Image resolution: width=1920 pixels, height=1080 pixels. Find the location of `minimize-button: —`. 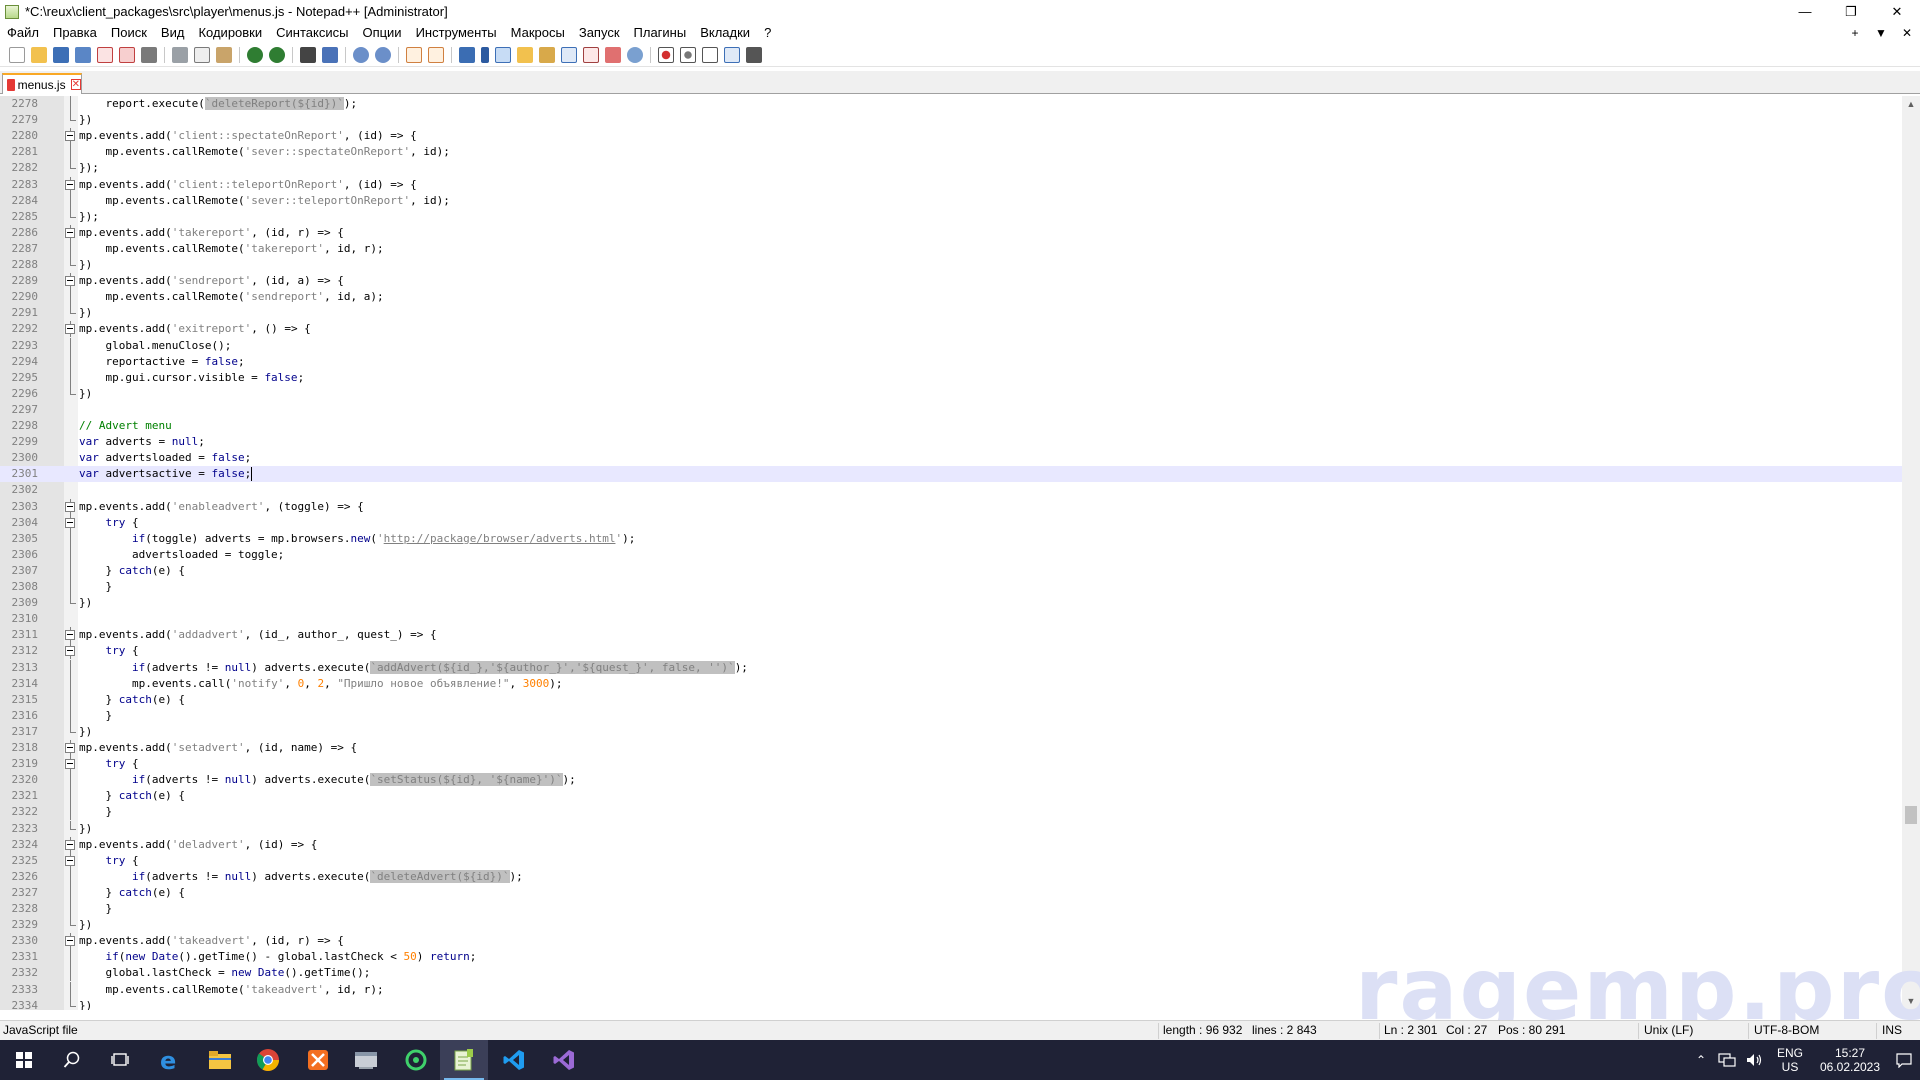

minimize-button: — is located at coordinates (1805, 11).